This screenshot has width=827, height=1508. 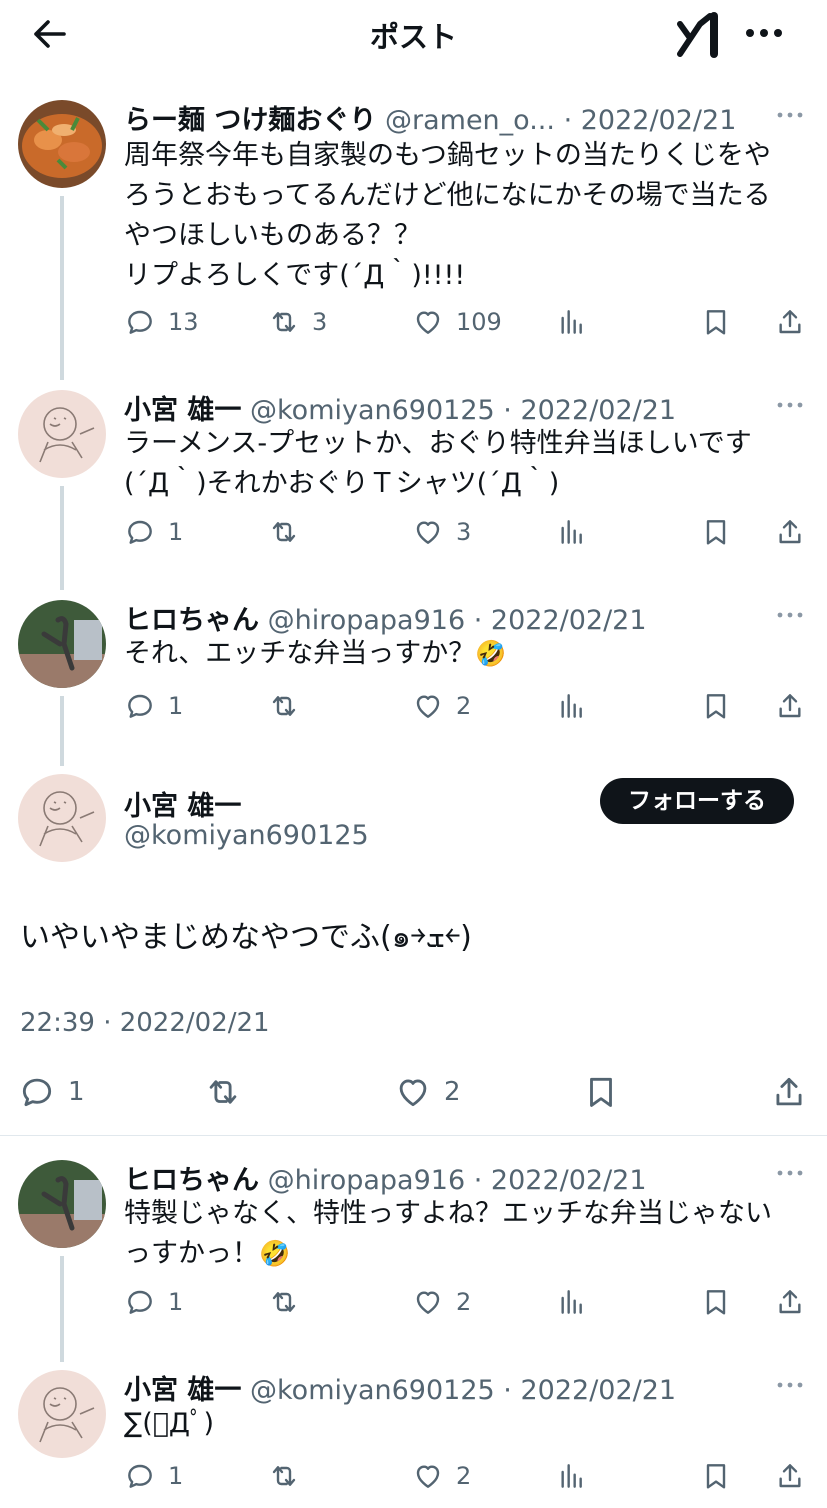 I want to click on like-button: 109, so click(x=457, y=322).